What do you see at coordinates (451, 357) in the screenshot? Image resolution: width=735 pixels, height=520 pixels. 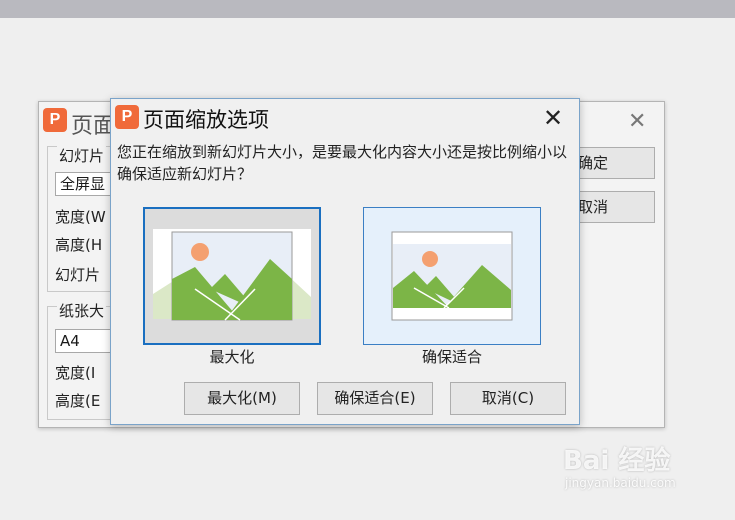 I see `ensure-fit-option-label: 确保适合` at bounding box center [451, 357].